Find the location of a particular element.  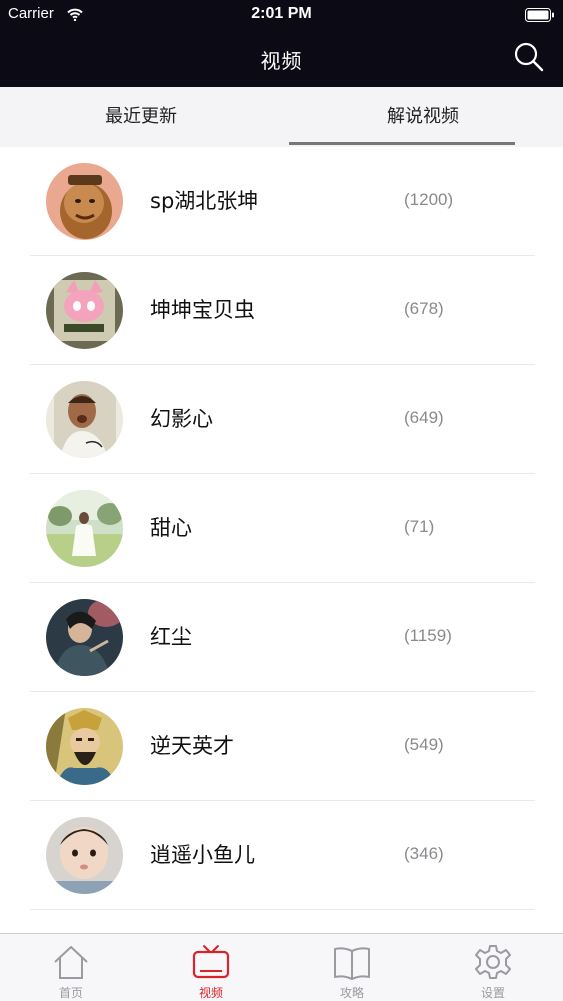

tabbar-item-home: 首页 is located at coordinates (71, 967).